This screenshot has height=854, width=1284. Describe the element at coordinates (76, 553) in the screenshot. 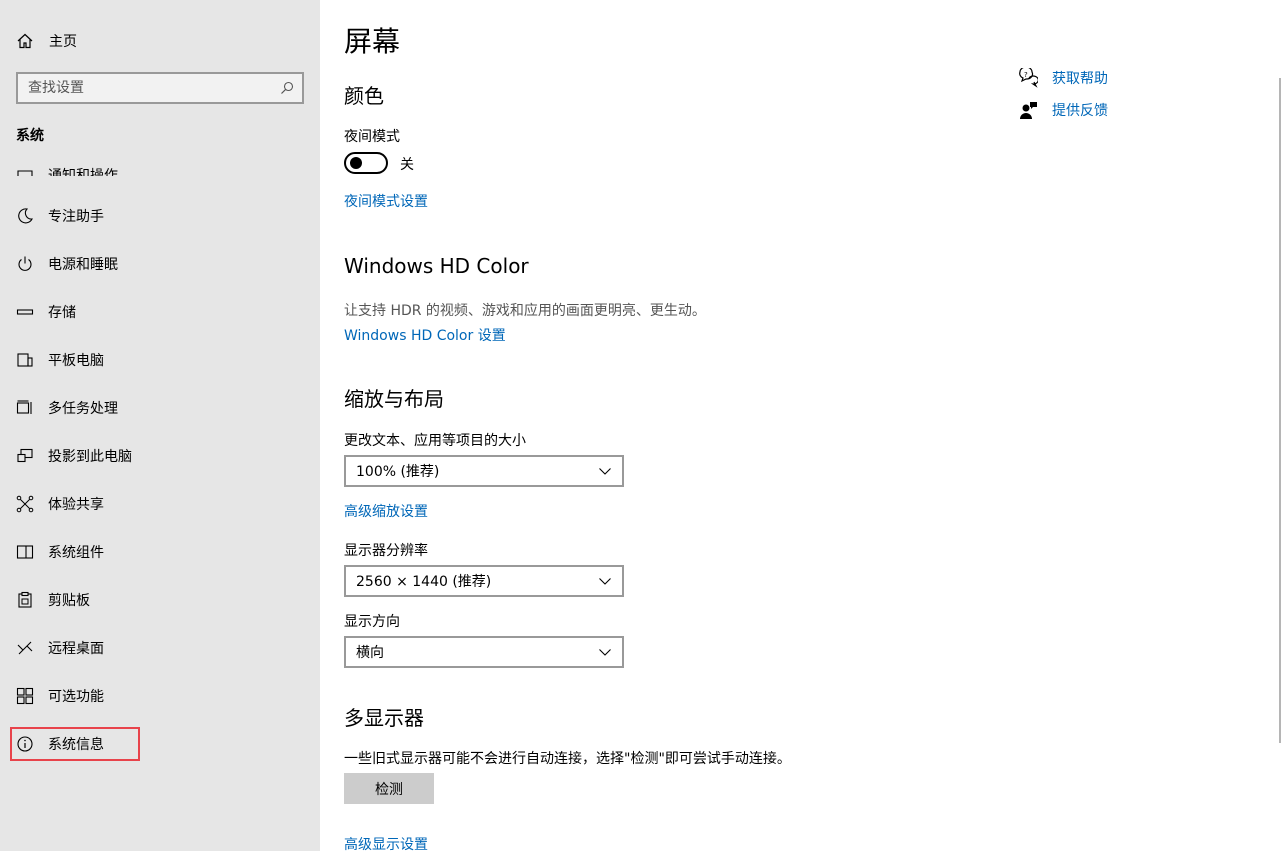

I see `sidebar-item-label: 系统组件` at that location.